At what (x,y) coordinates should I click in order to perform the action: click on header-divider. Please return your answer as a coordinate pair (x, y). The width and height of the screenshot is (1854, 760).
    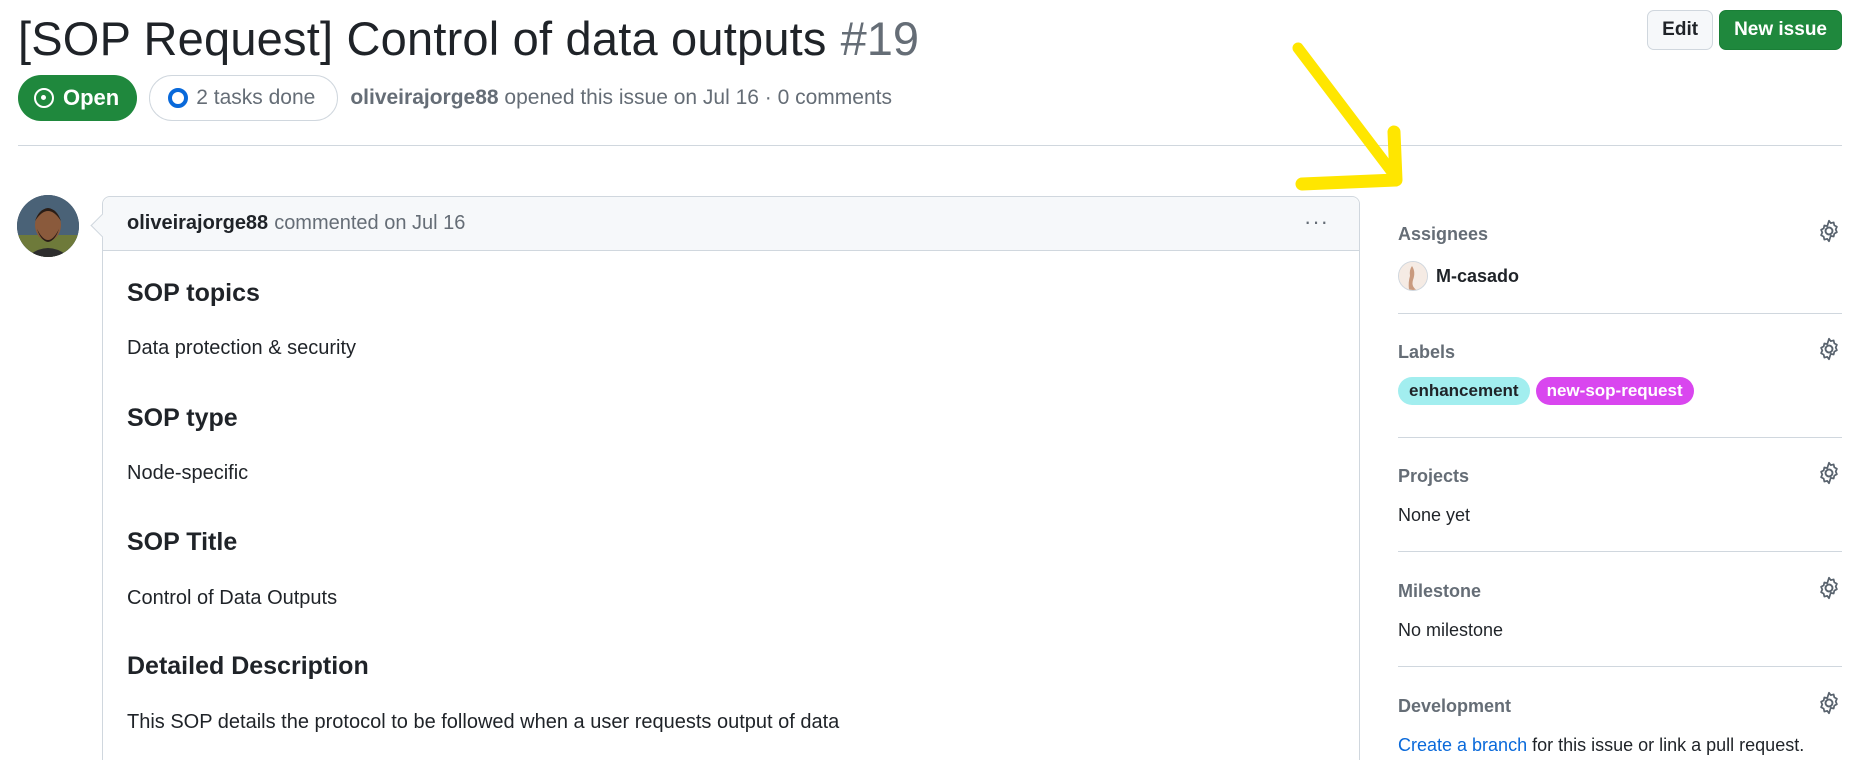
    Looking at the image, I should click on (930, 145).